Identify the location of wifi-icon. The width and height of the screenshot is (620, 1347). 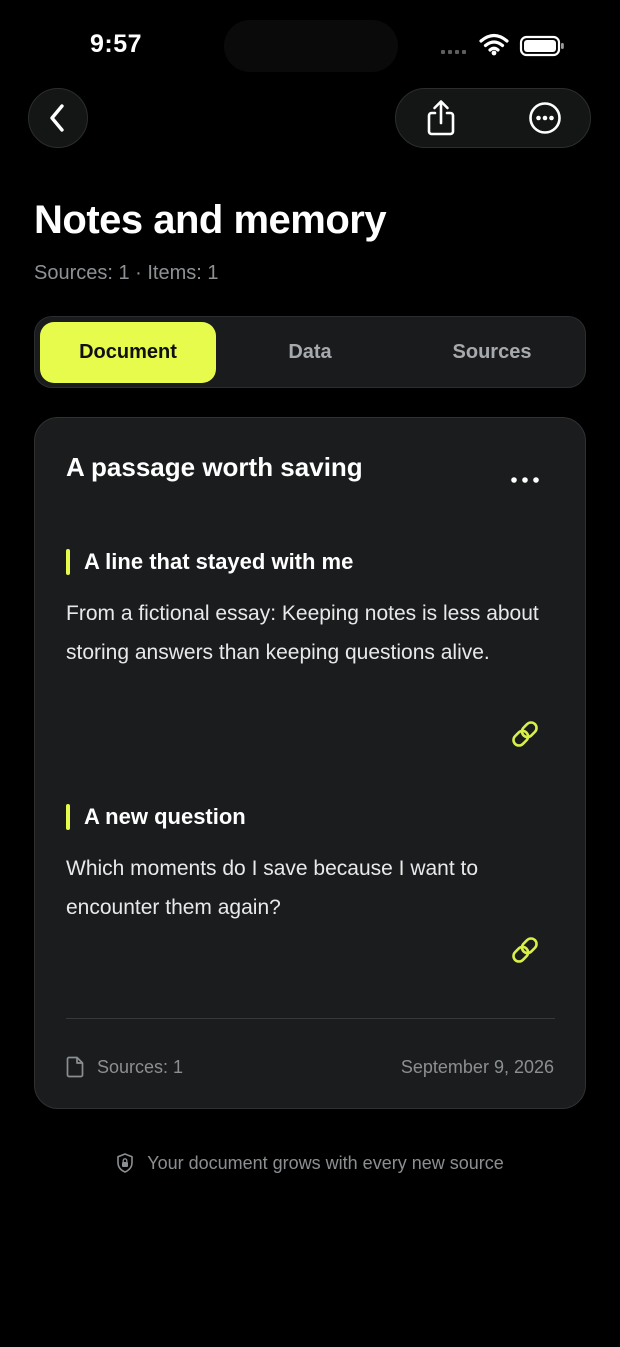
(494, 42).